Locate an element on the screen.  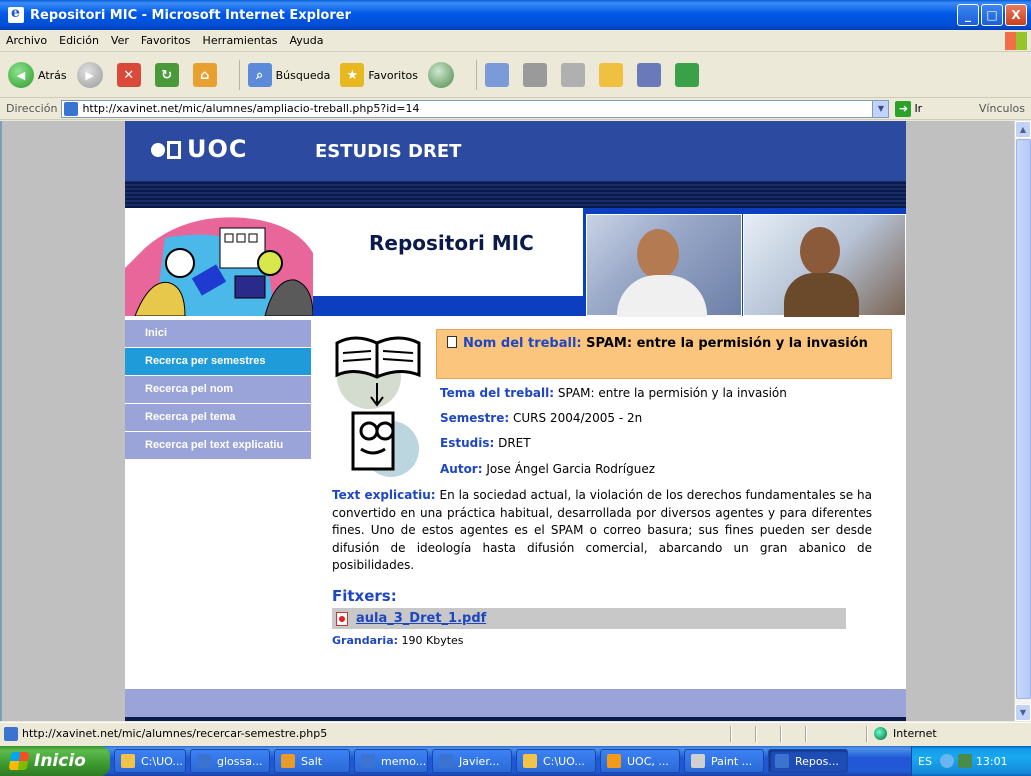
mail-icon is located at coordinates (497, 75).